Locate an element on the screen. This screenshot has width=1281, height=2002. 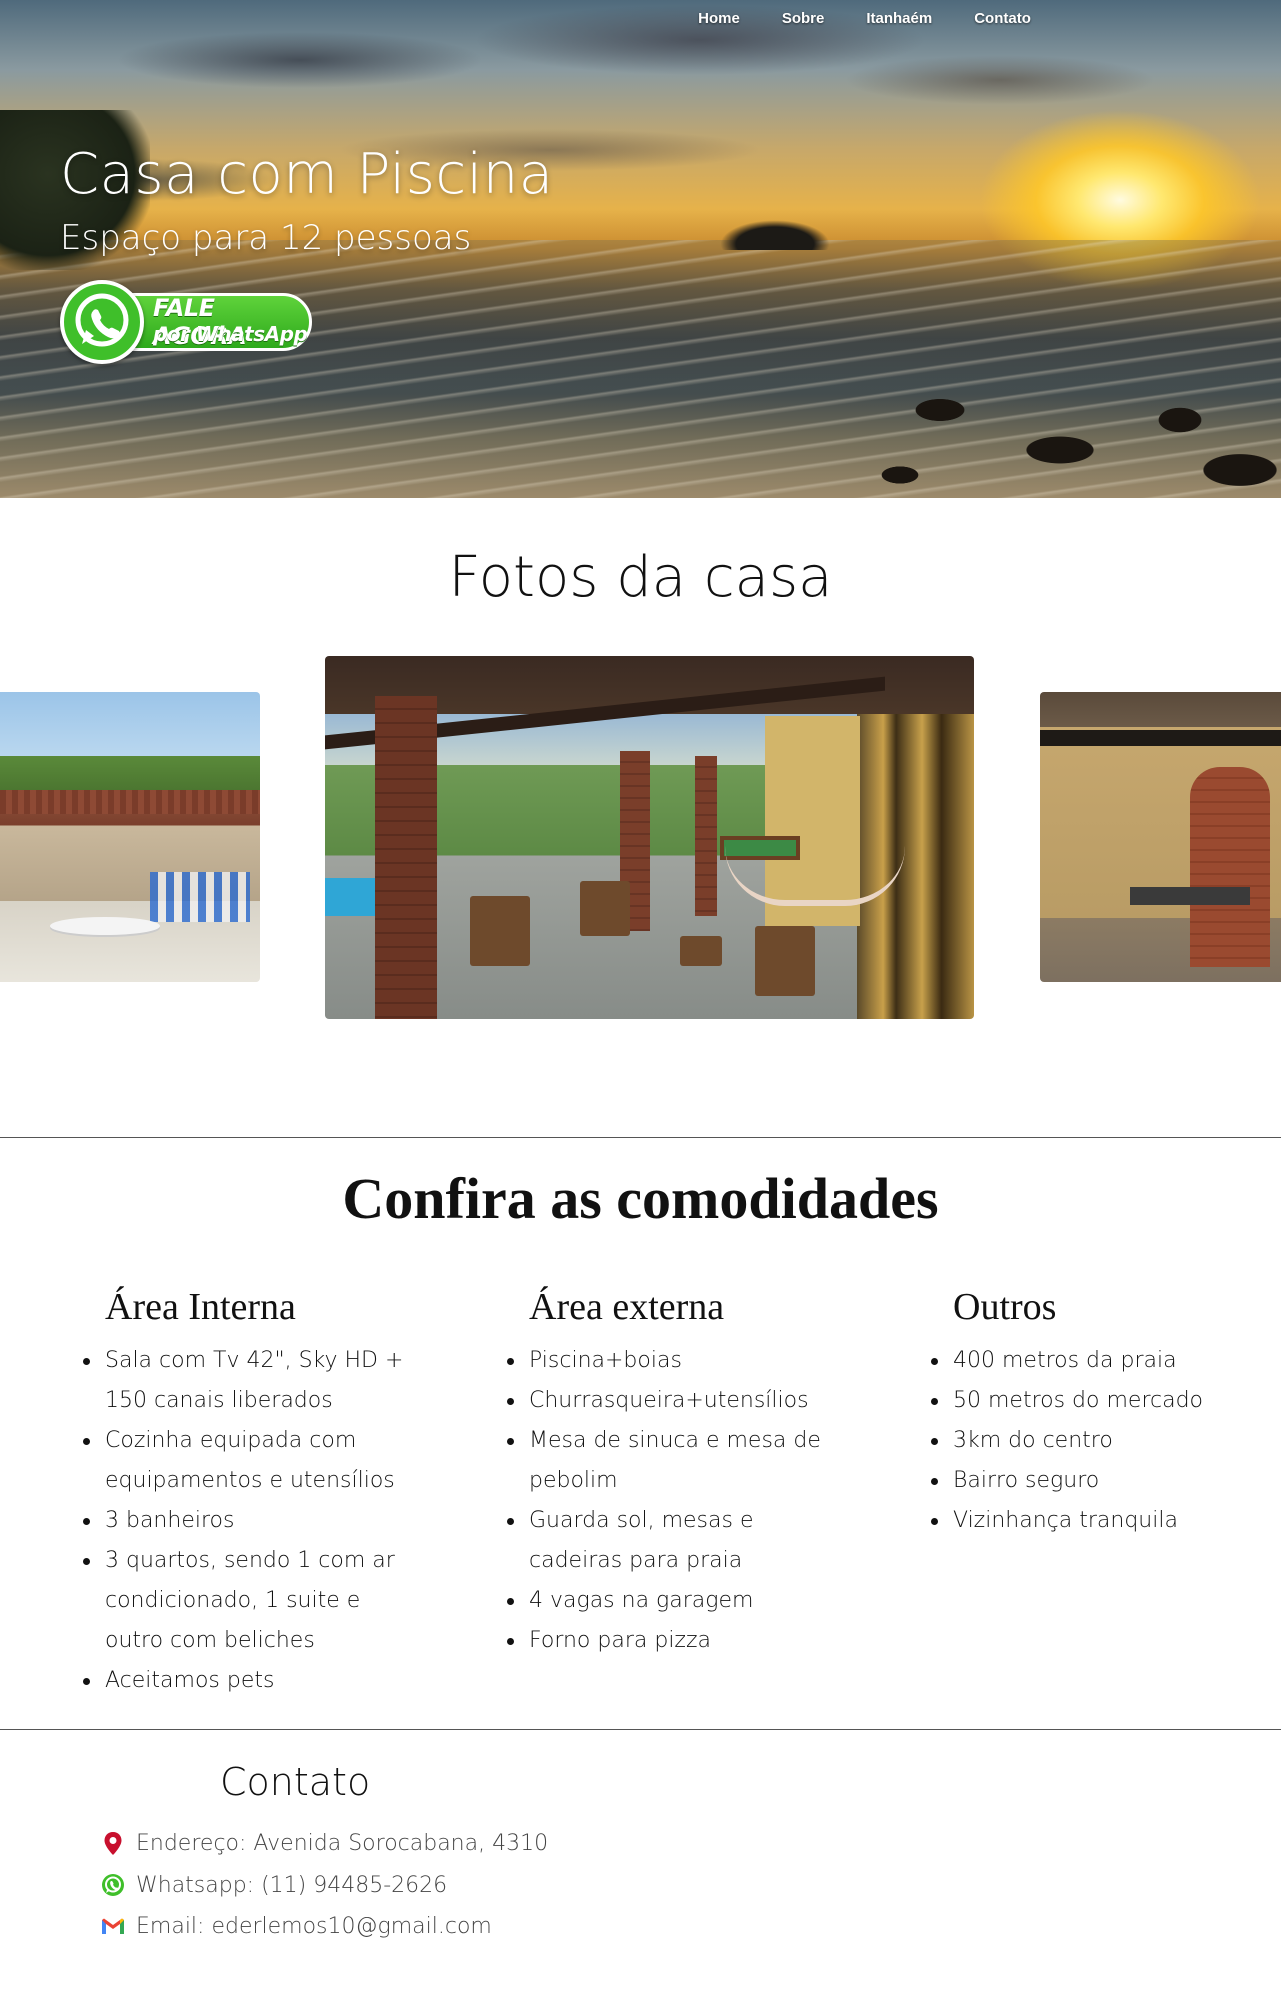
photo-chairs is located at coordinates (200, 897).